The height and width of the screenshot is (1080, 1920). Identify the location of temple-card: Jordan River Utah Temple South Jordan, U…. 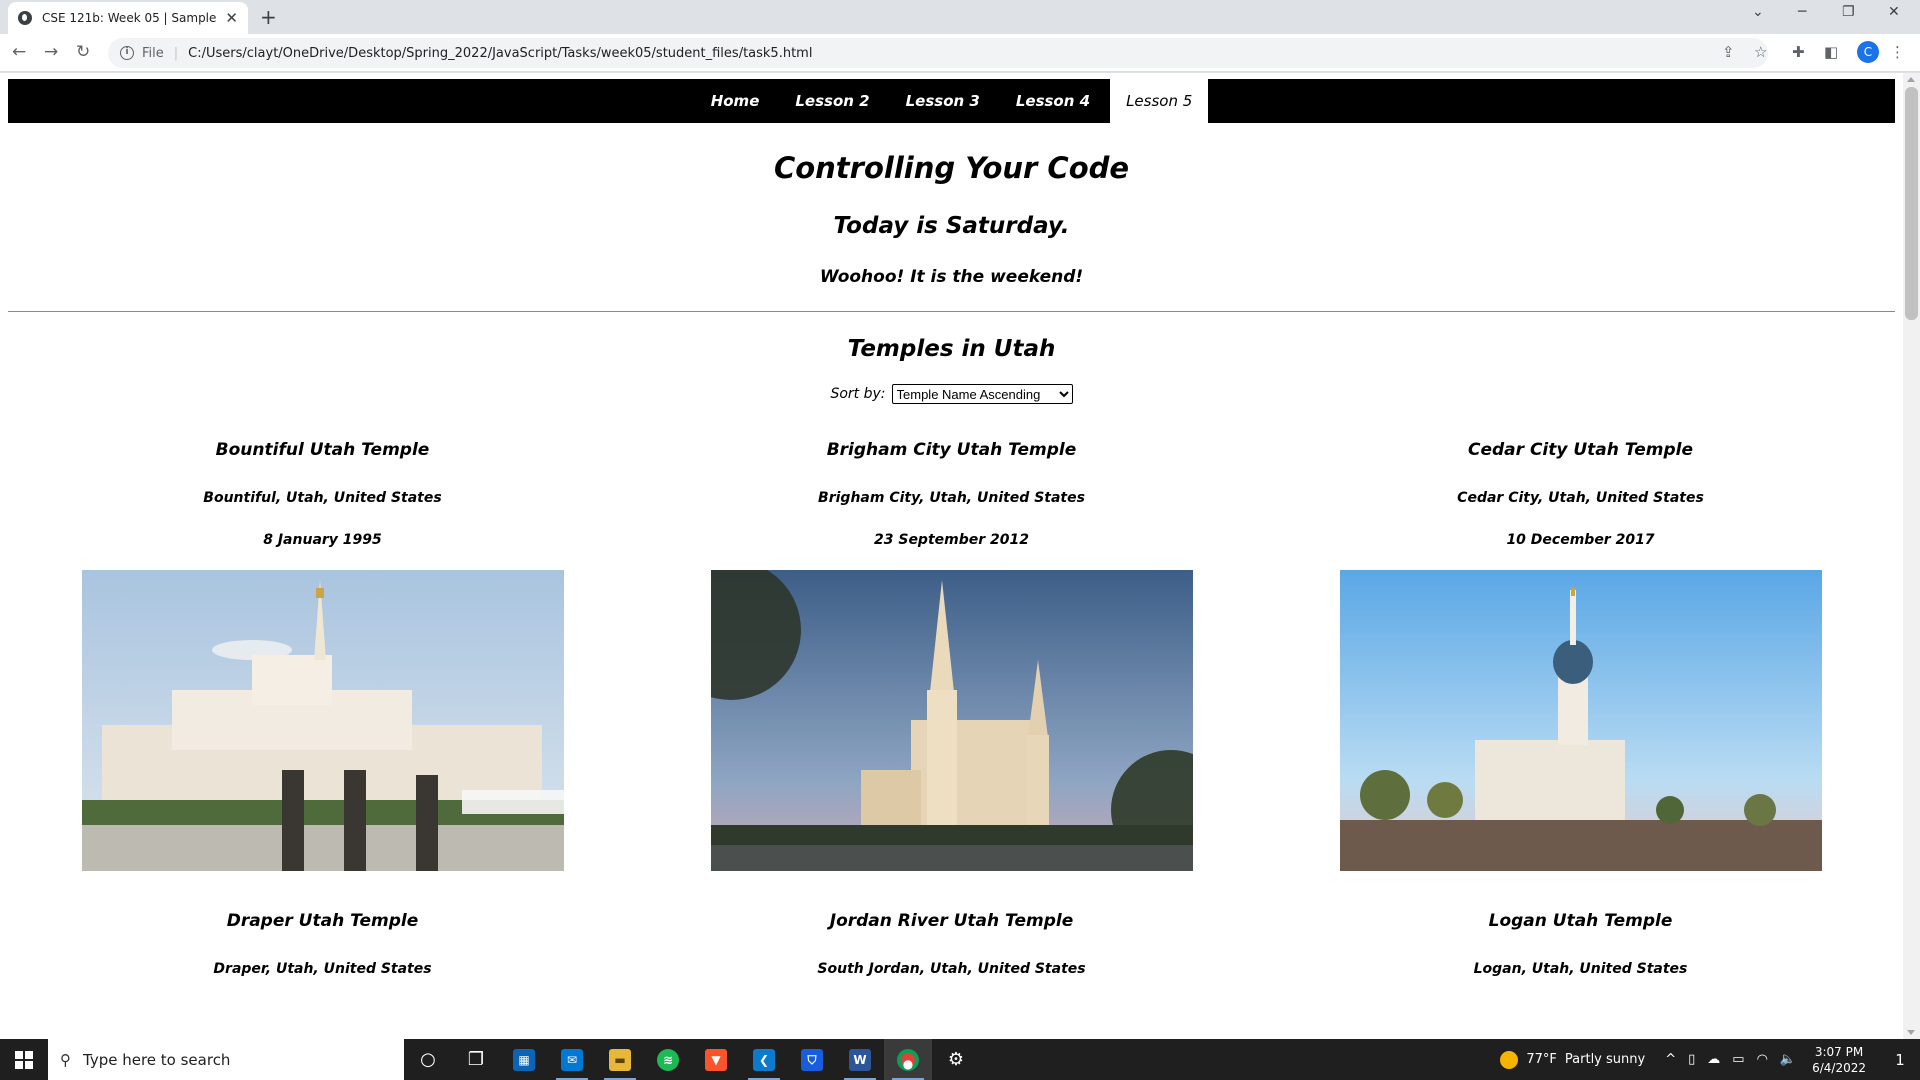
(951, 964).